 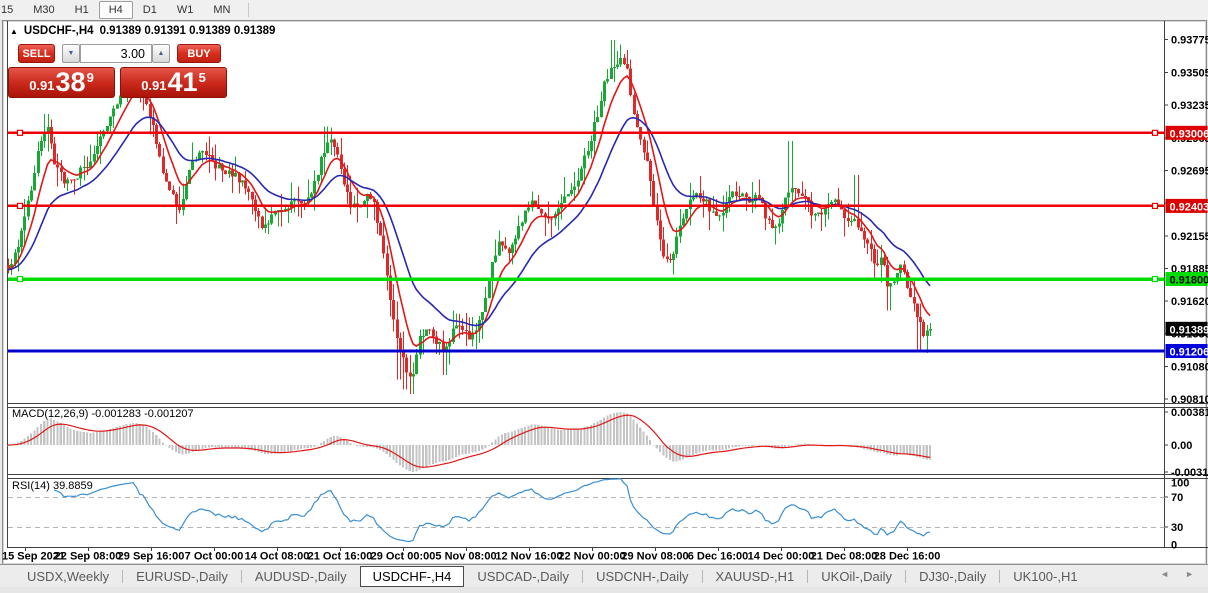 What do you see at coordinates (856, 576) in the screenshot?
I see `tab-ukoil-daily: UKOil-,Daily` at bounding box center [856, 576].